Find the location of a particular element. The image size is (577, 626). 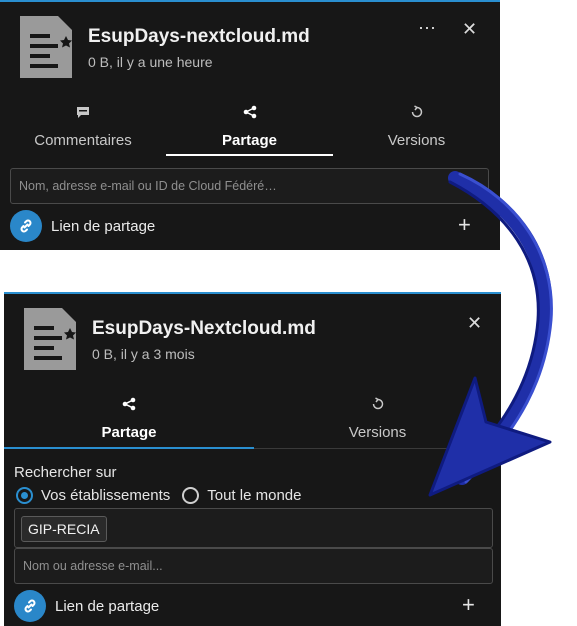

annotation-arrow is located at coordinates (490, 334).